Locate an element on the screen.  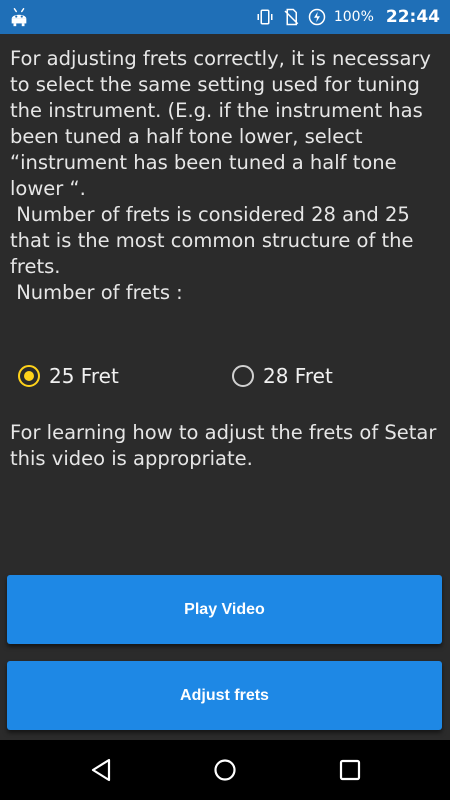
home-icon is located at coordinates (225, 770).